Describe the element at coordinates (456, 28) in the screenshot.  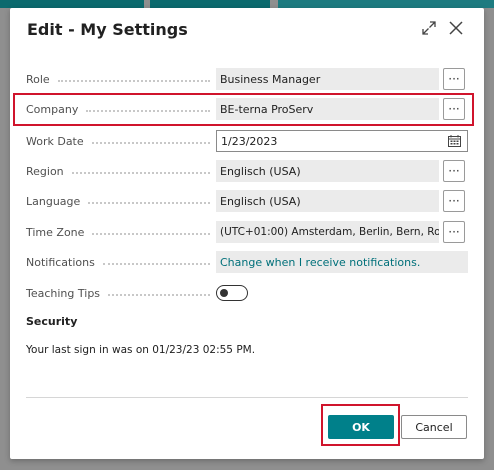
I see `close-icon` at that location.